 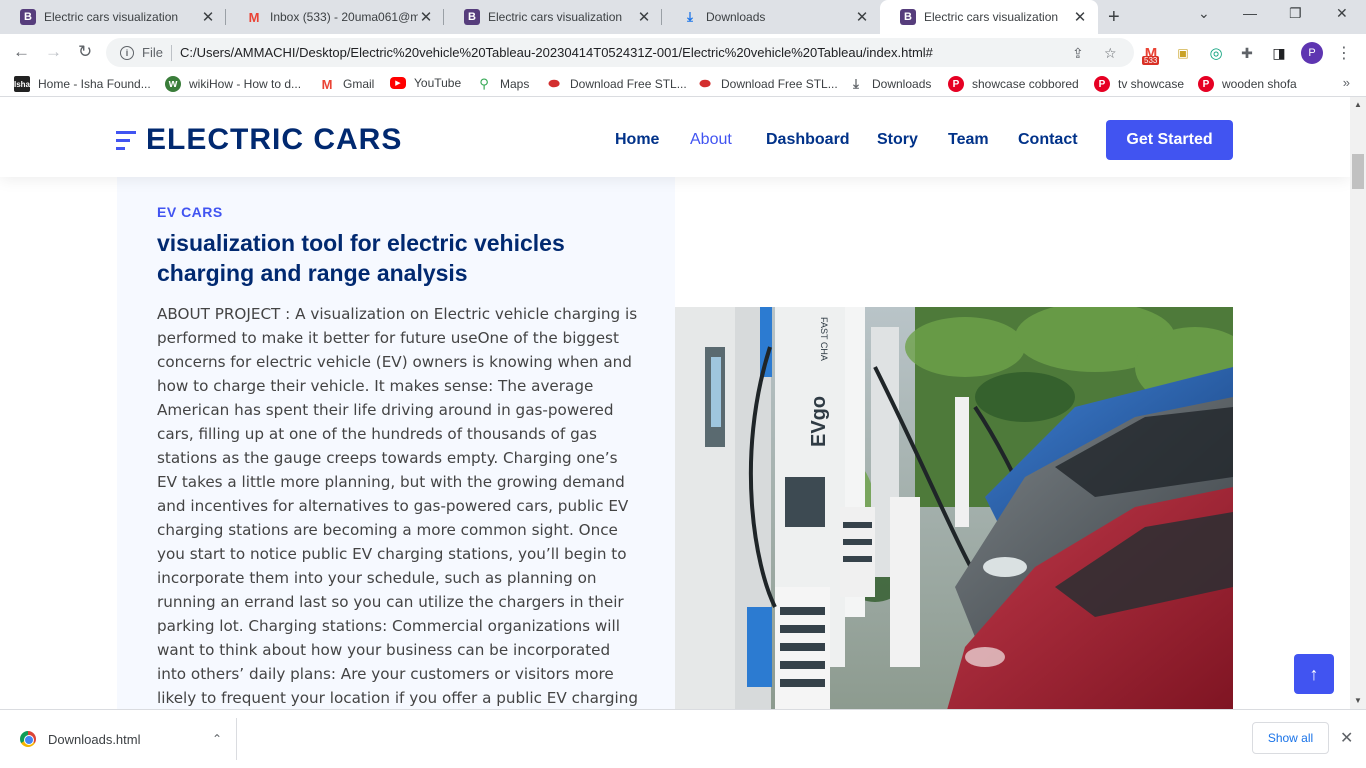 I want to click on tab-1: B Electric cars visualization ✕, so click(x=113, y=17).